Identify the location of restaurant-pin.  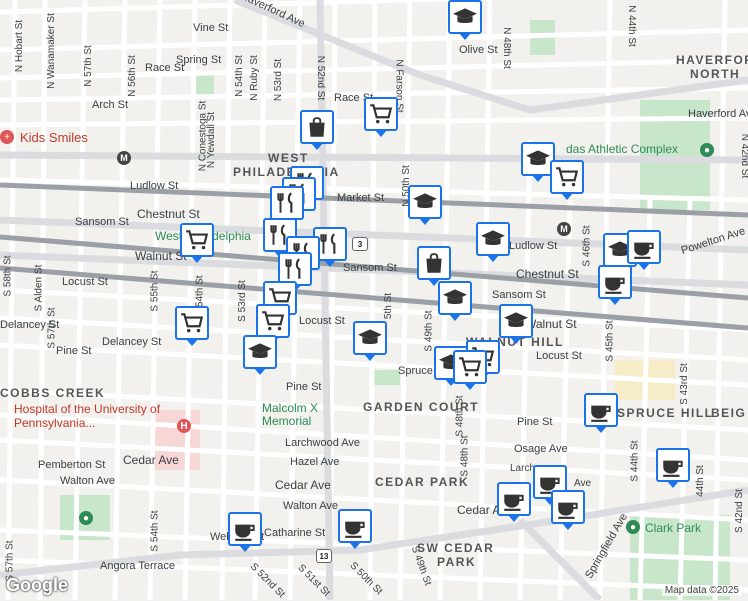
(287, 206).